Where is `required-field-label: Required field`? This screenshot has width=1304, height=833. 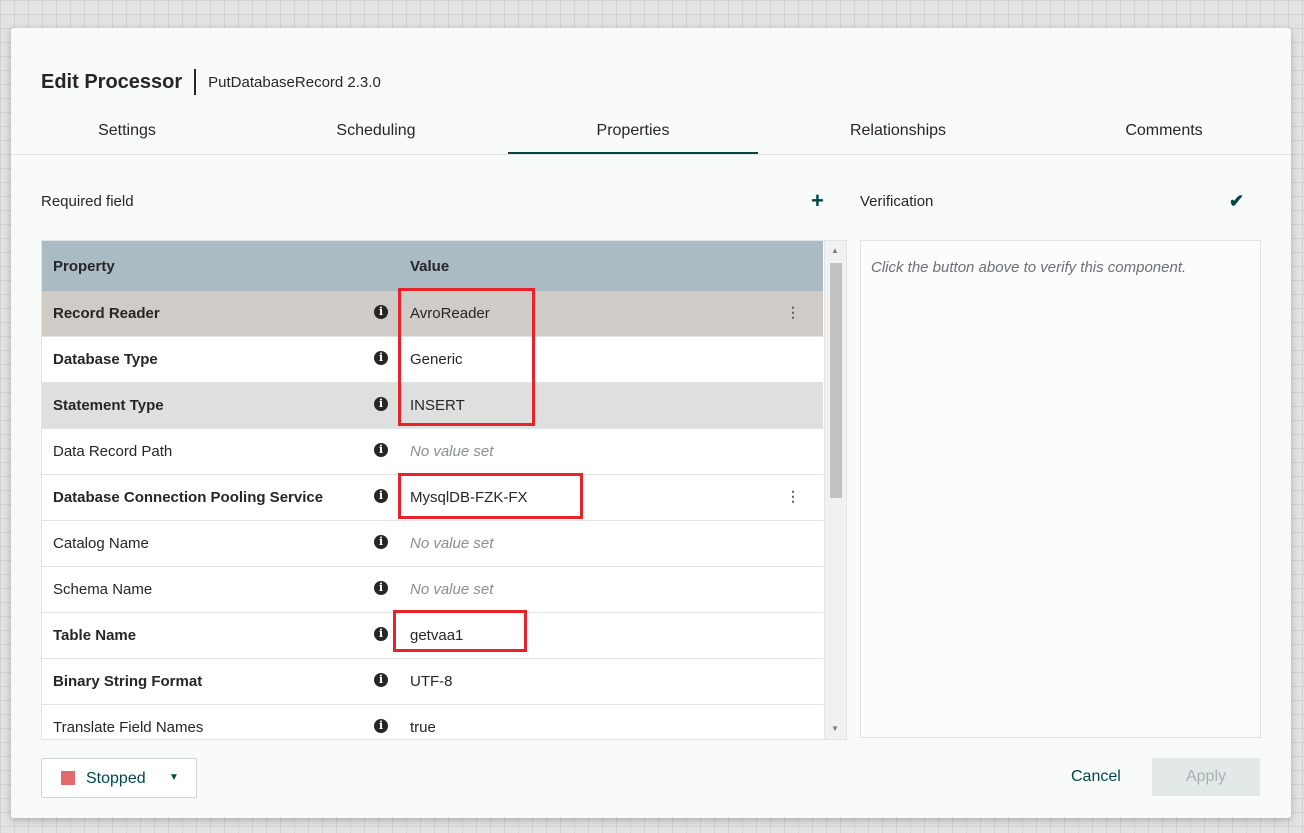 required-field-label: Required field is located at coordinates (87, 201).